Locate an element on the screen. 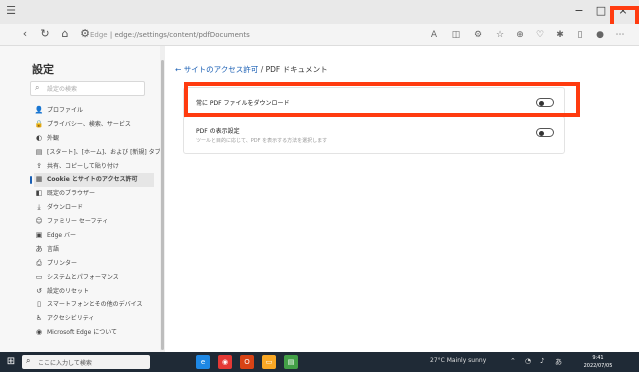 This screenshot has height=372, width=639. breadcrumb: ← サイトのアクセス許可 / PDF ドキュメント is located at coordinates (251, 69).